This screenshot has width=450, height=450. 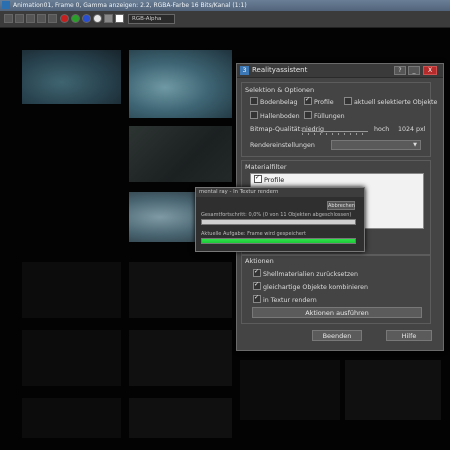 I want to click on run-actions-button: Aktionen ausführen, so click(x=337, y=312).